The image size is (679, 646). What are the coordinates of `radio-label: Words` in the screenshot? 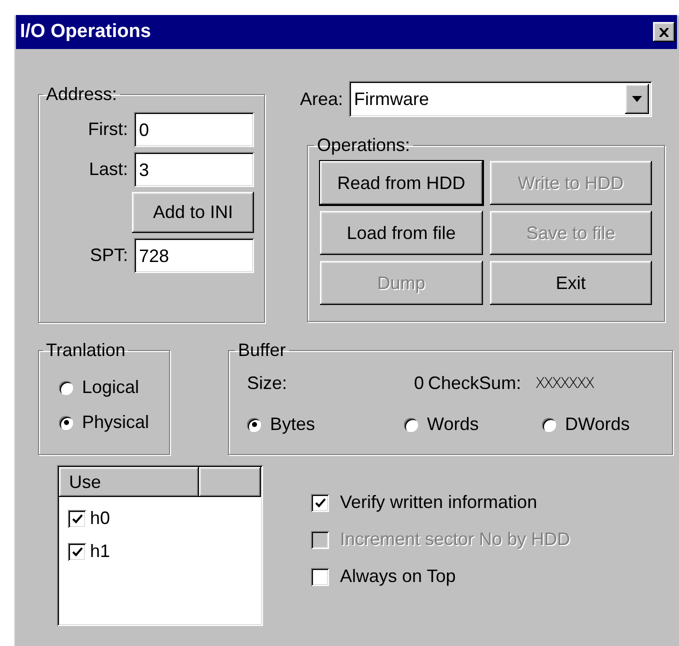 It's located at (453, 424).